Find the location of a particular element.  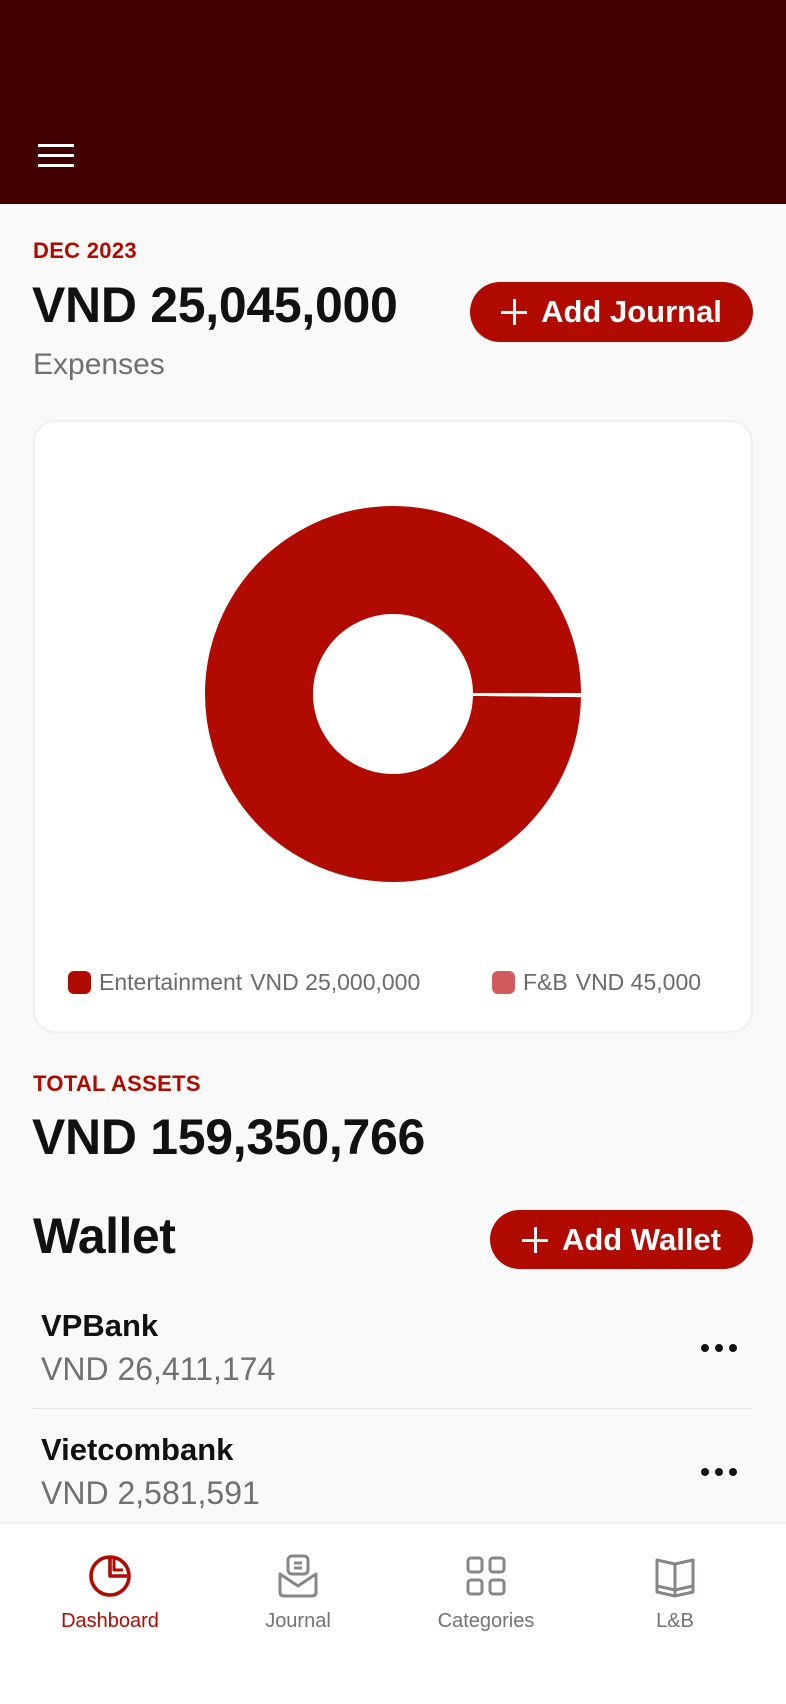

app-header is located at coordinates (393, 102).